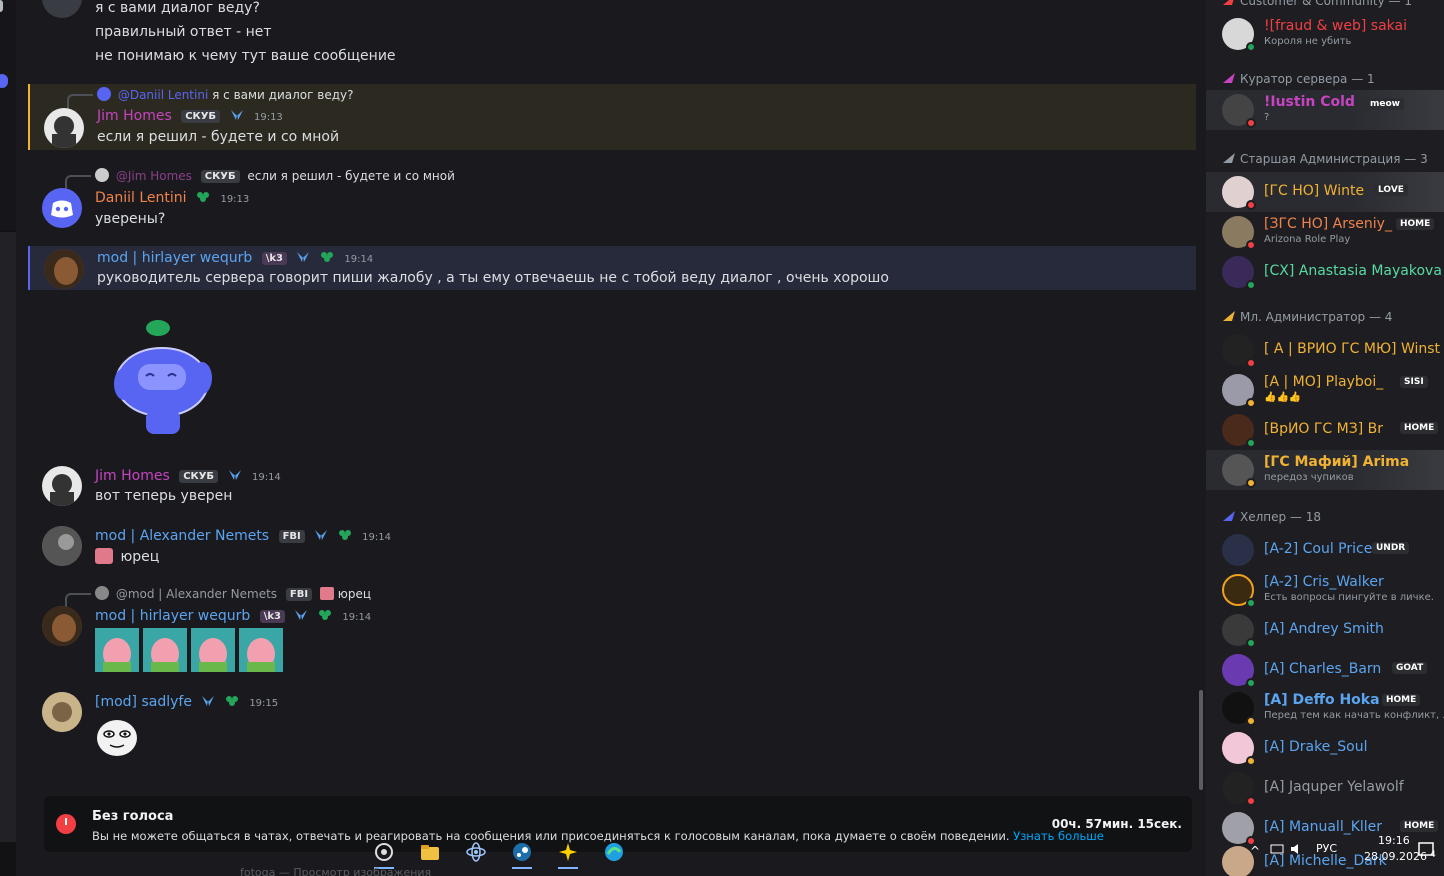 Image resolution: width=1444 pixels, height=876 pixels. Describe the element at coordinates (196, 594) in the screenshot. I see `reply-author: @mod | Alexander Nemets` at that location.